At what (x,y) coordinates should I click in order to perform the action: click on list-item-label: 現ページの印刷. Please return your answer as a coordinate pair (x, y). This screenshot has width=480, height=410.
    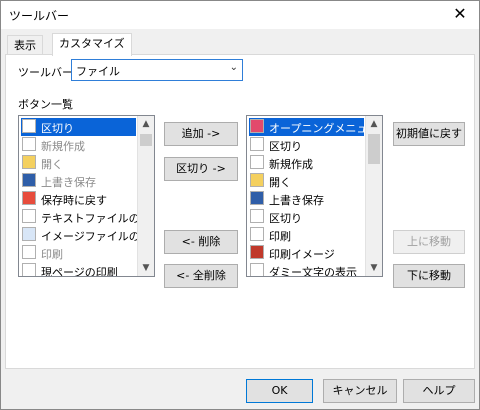
    Looking at the image, I should click on (79, 271).